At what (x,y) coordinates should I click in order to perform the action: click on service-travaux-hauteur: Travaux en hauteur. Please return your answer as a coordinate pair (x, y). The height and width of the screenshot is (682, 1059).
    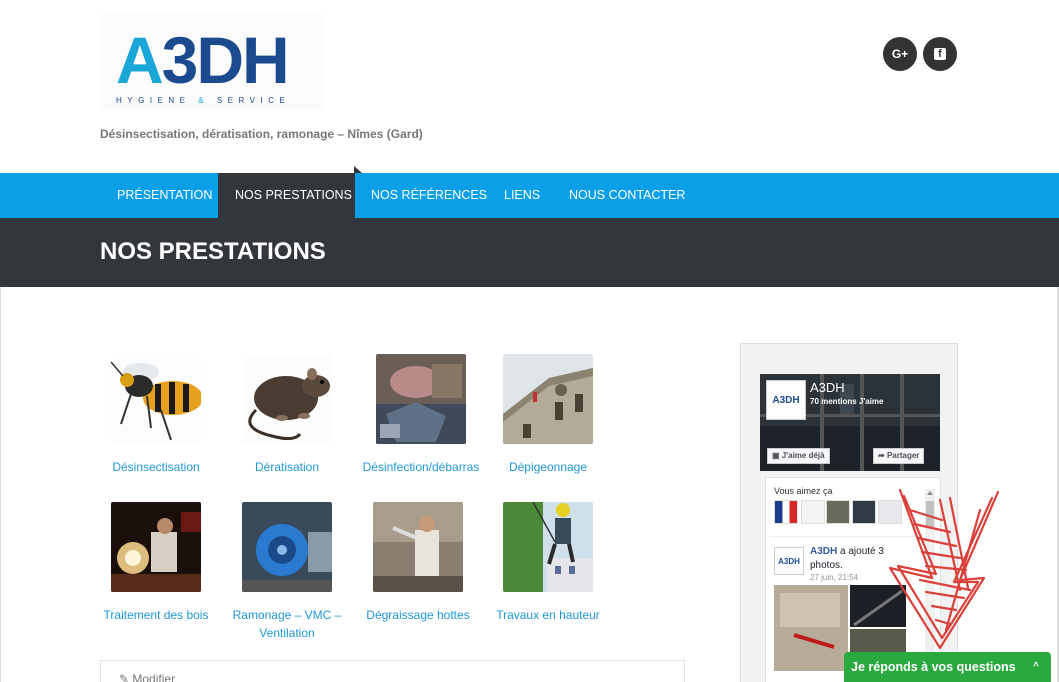
    Looking at the image, I should click on (548, 563).